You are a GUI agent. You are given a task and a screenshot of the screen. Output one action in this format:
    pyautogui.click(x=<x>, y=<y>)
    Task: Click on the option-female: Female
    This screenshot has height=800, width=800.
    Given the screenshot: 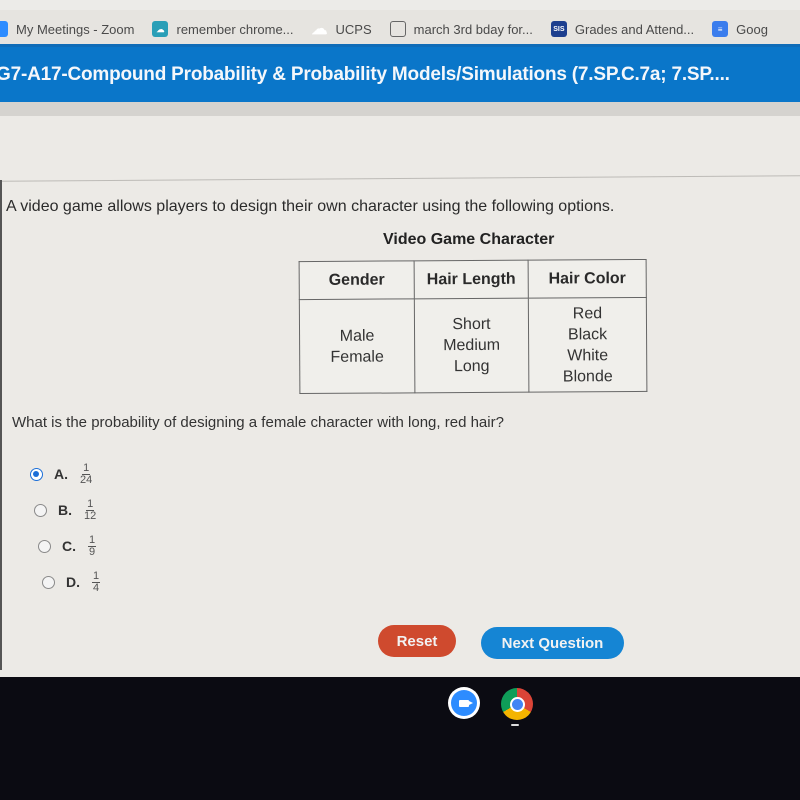 What is the action you would take?
    pyautogui.click(x=357, y=357)
    